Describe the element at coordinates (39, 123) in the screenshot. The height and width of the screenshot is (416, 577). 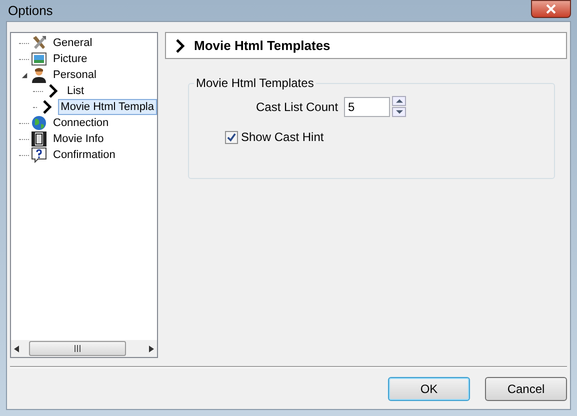
I see `globe-icon` at that location.